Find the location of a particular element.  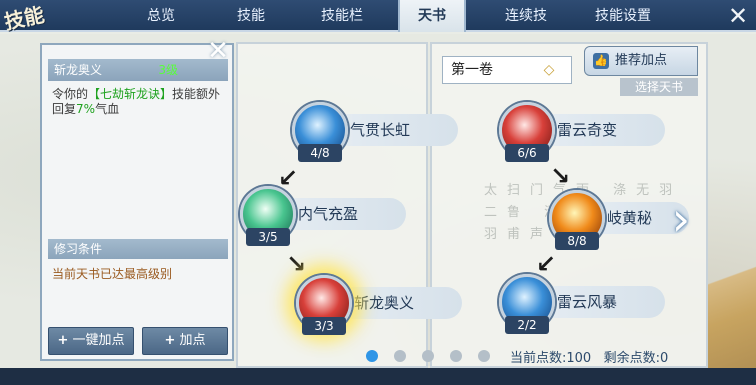

points-summary: 当前点数:100 剩余点数:0 is located at coordinates (589, 356).